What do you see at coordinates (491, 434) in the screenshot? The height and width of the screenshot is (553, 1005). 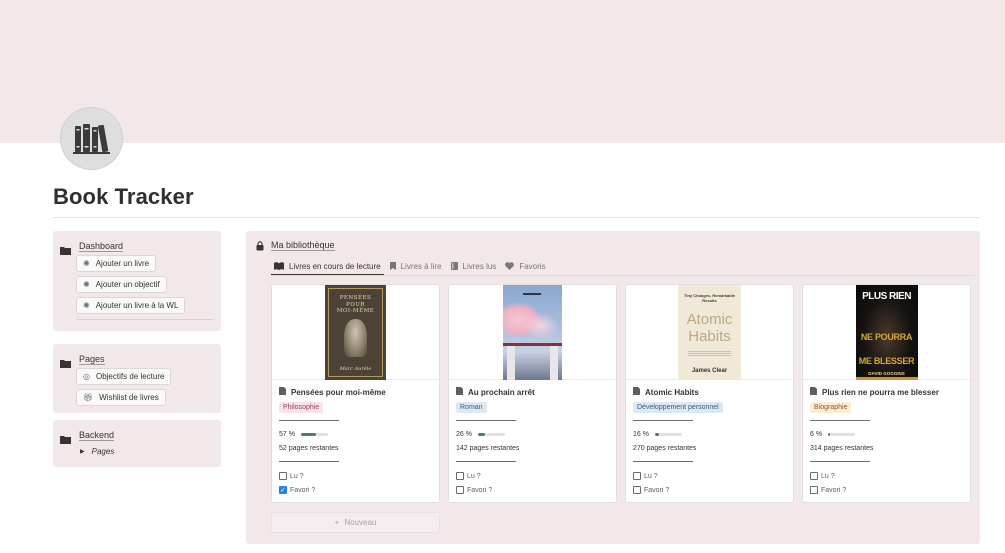 I see `progress-bar` at bounding box center [491, 434].